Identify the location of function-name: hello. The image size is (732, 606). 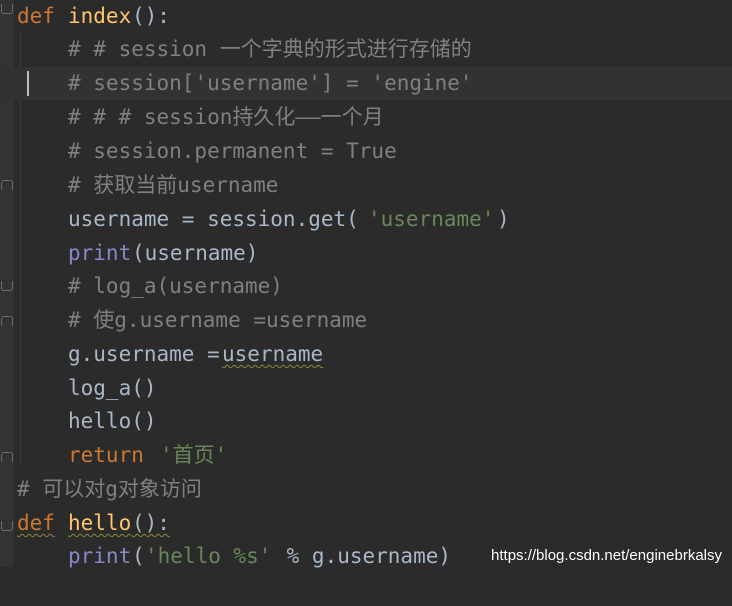
(100, 523).